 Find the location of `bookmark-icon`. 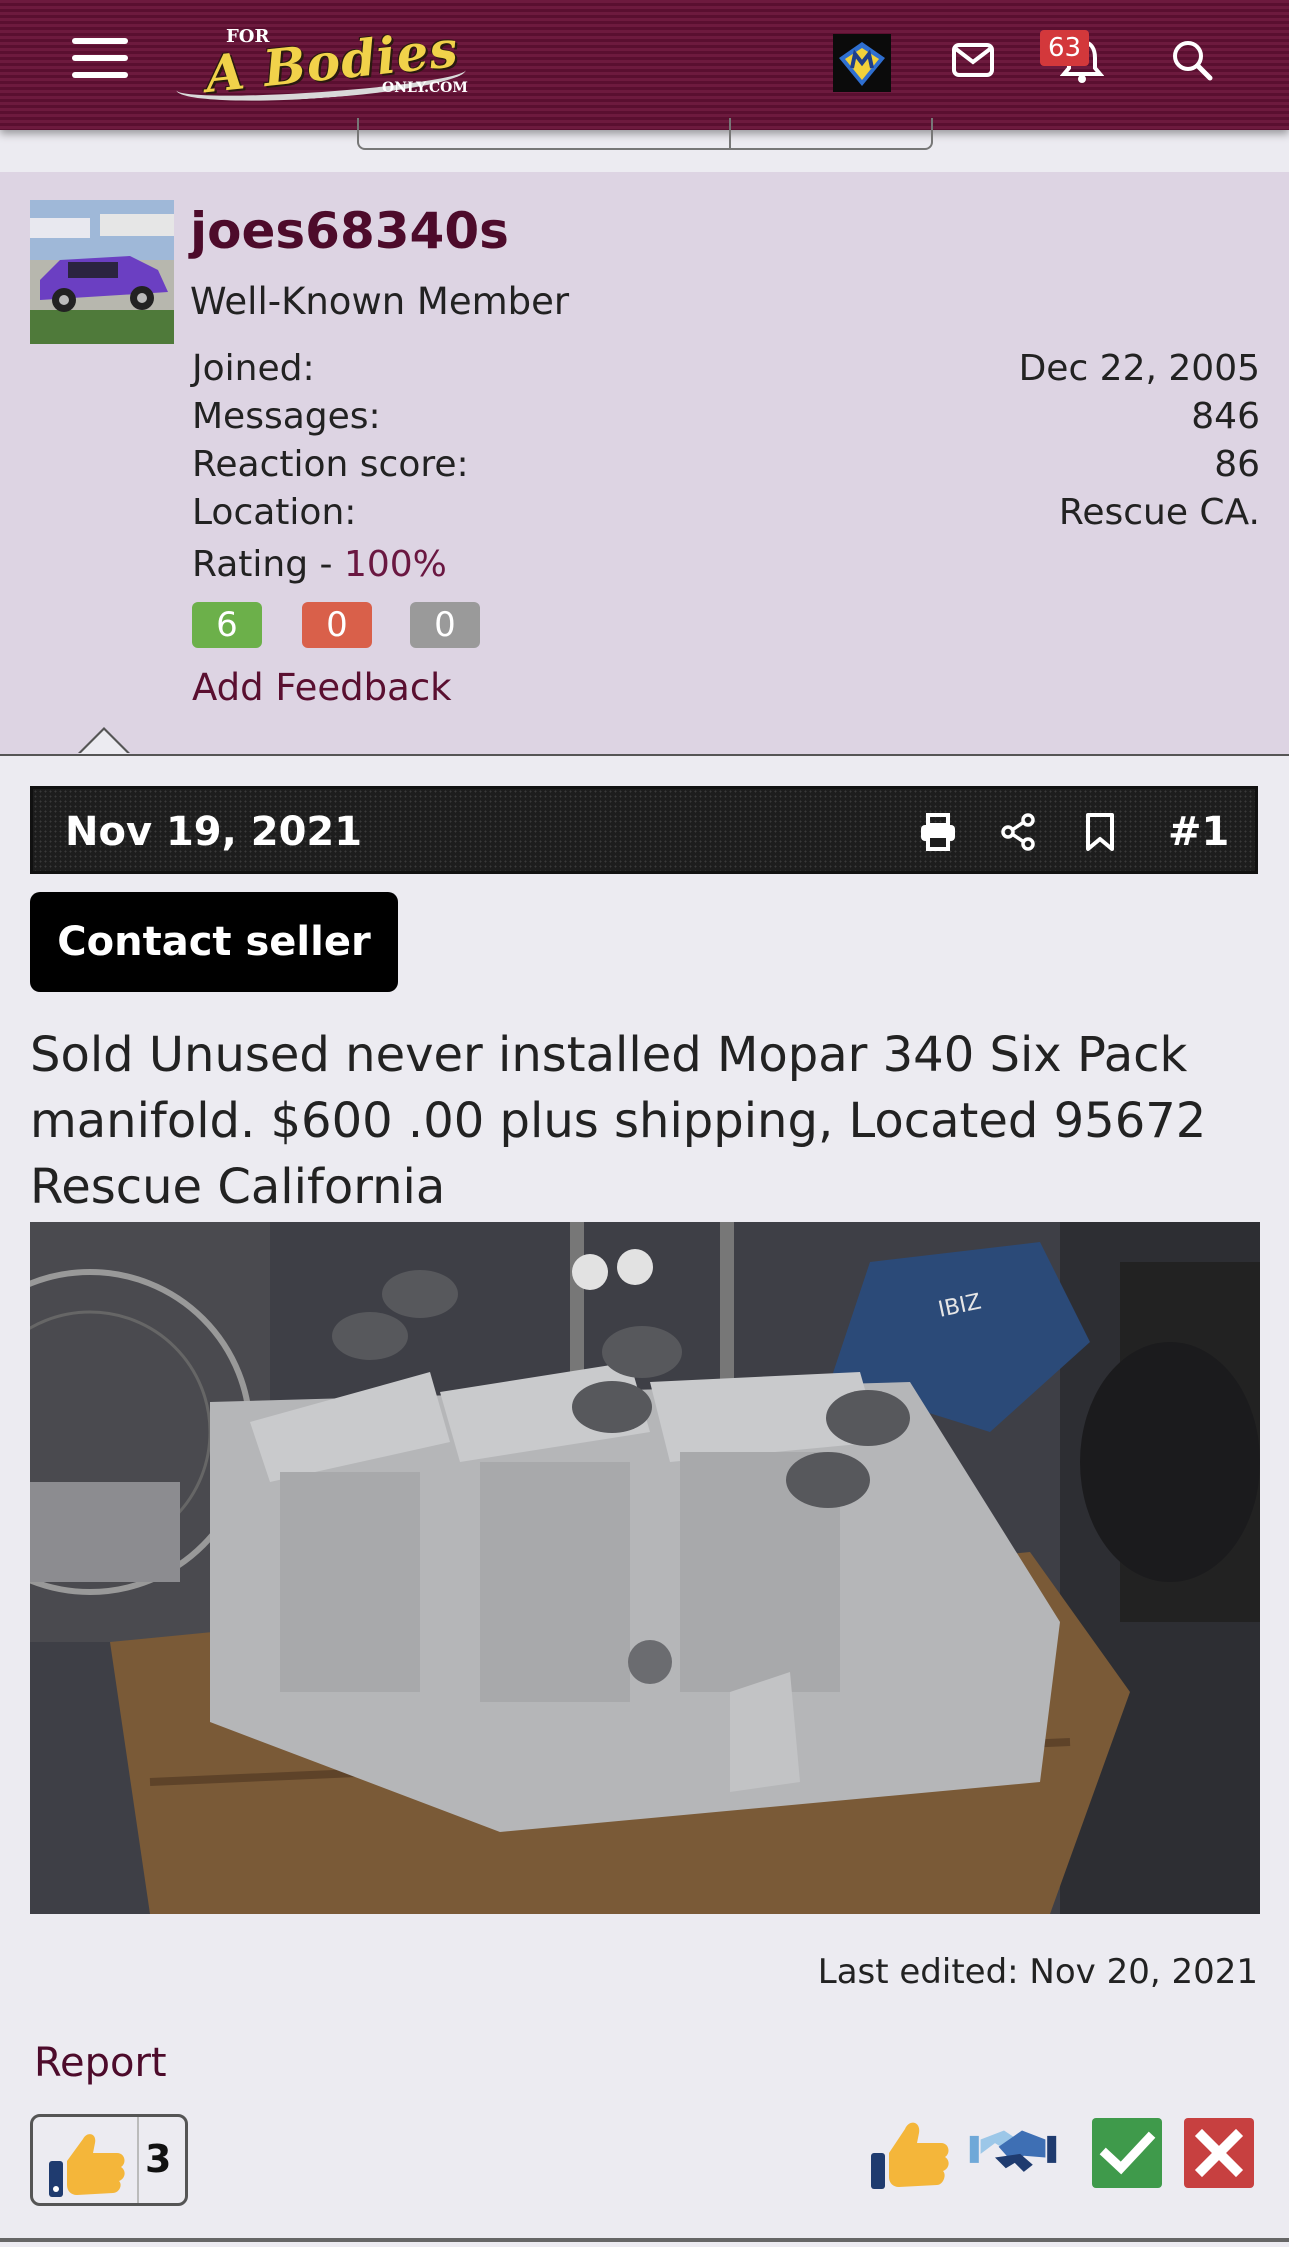

bookmark-icon is located at coordinates (1100, 832).